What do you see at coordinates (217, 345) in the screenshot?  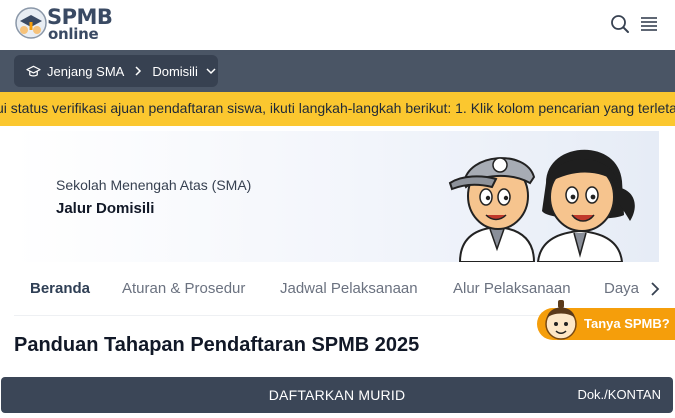 I see `page-title: Panduan Tahapan Pendaftaran SPMB 2025` at bounding box center [217, 345].